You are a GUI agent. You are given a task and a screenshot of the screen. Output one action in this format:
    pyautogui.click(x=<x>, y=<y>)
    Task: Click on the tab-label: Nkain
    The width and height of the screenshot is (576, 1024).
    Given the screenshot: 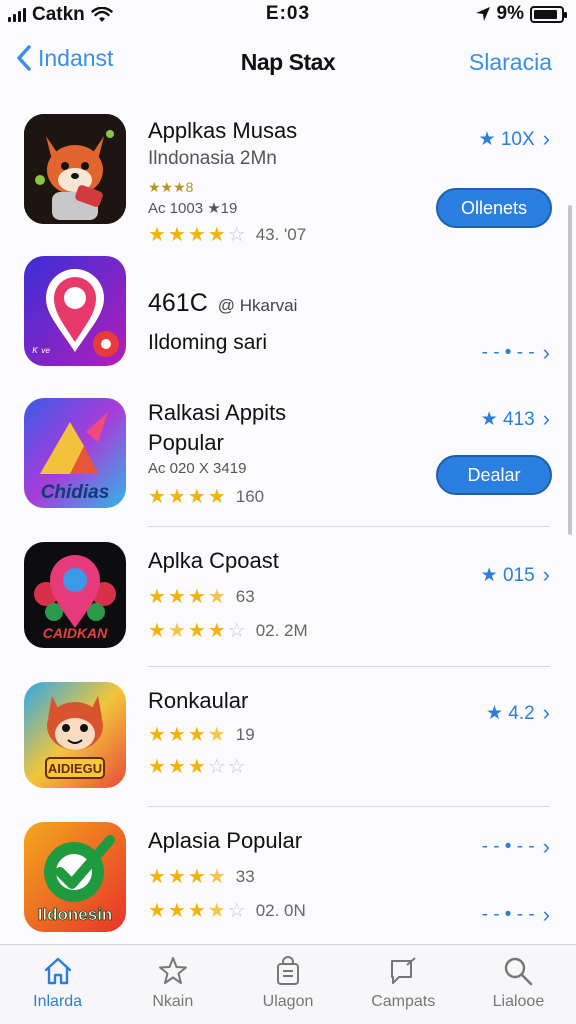 What is the action you would take?
    pyautogui.click(x=173, y=1001)
    